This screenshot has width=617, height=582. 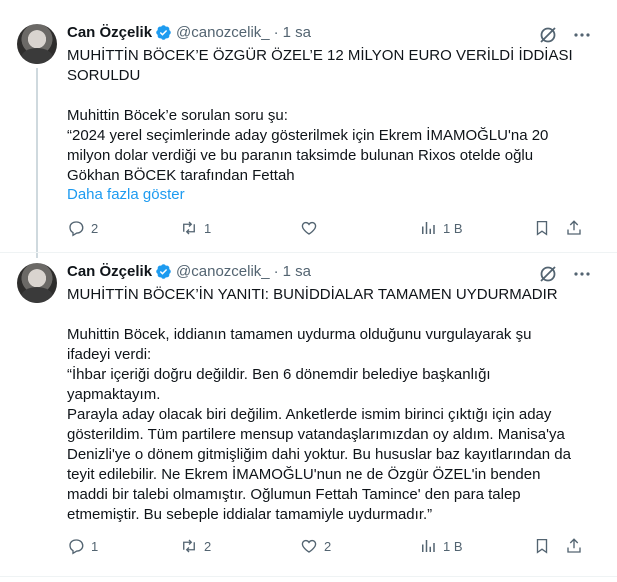 I want to click on reply-count: 1, so click(x=95, y=546).